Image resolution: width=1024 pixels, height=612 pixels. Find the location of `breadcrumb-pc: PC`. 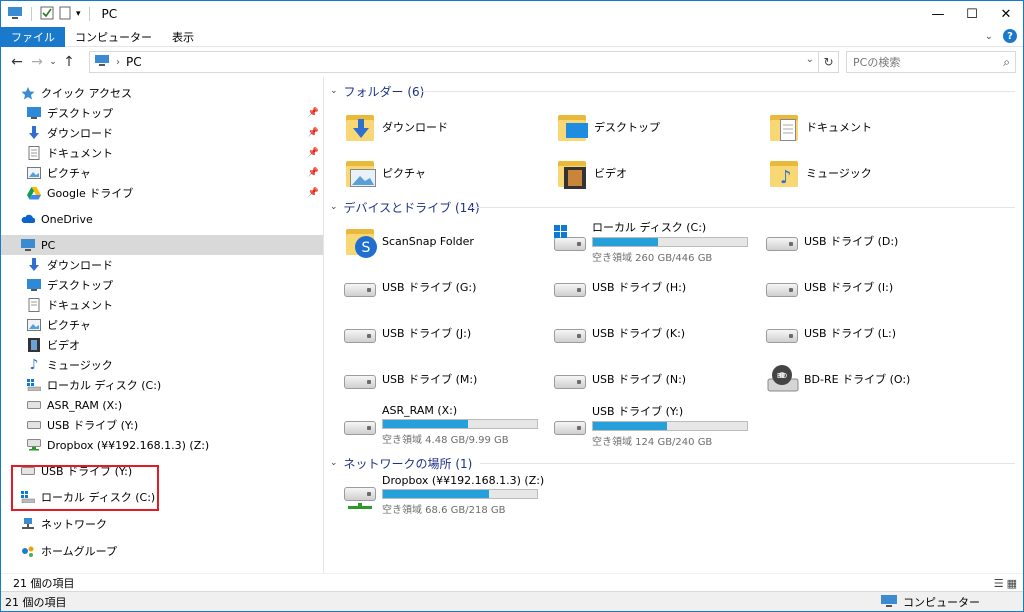

breadcrumb-pc: PC is located at coordinates (134, 62).